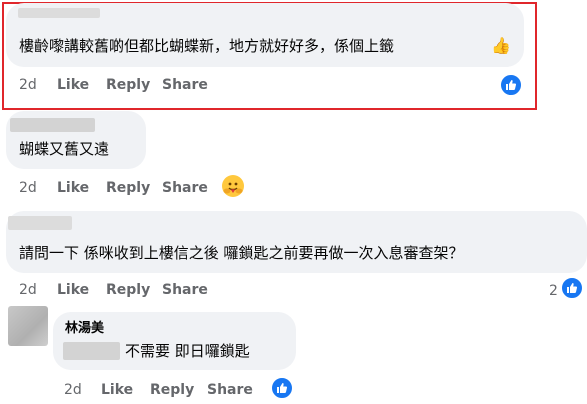 This screenshot has height=404, width=587. I want to click on reaction-count: 2, so click(553, 291).